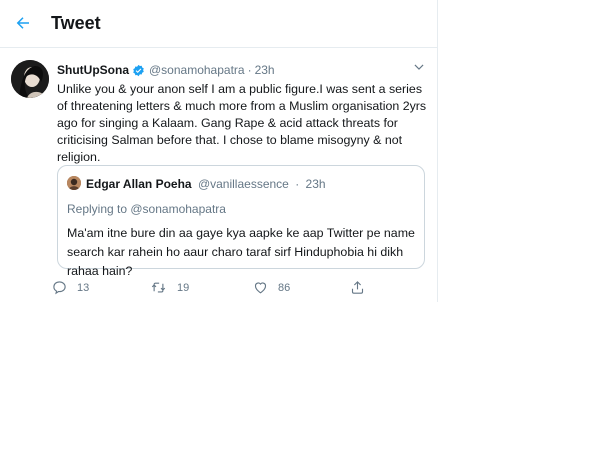 This screenshot has height=450, width=600. What do you see at coordinates (243, 184) in the screenshot?
I see `quoted-handle: @vanillaessence` at bounding box center [243, 184].